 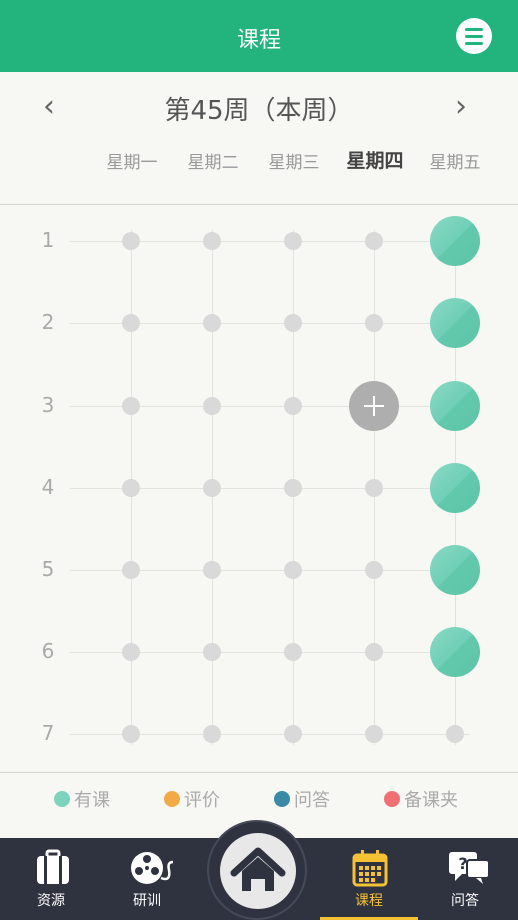 I want to click on legend-item: 问答, so click(x=302, y=799).